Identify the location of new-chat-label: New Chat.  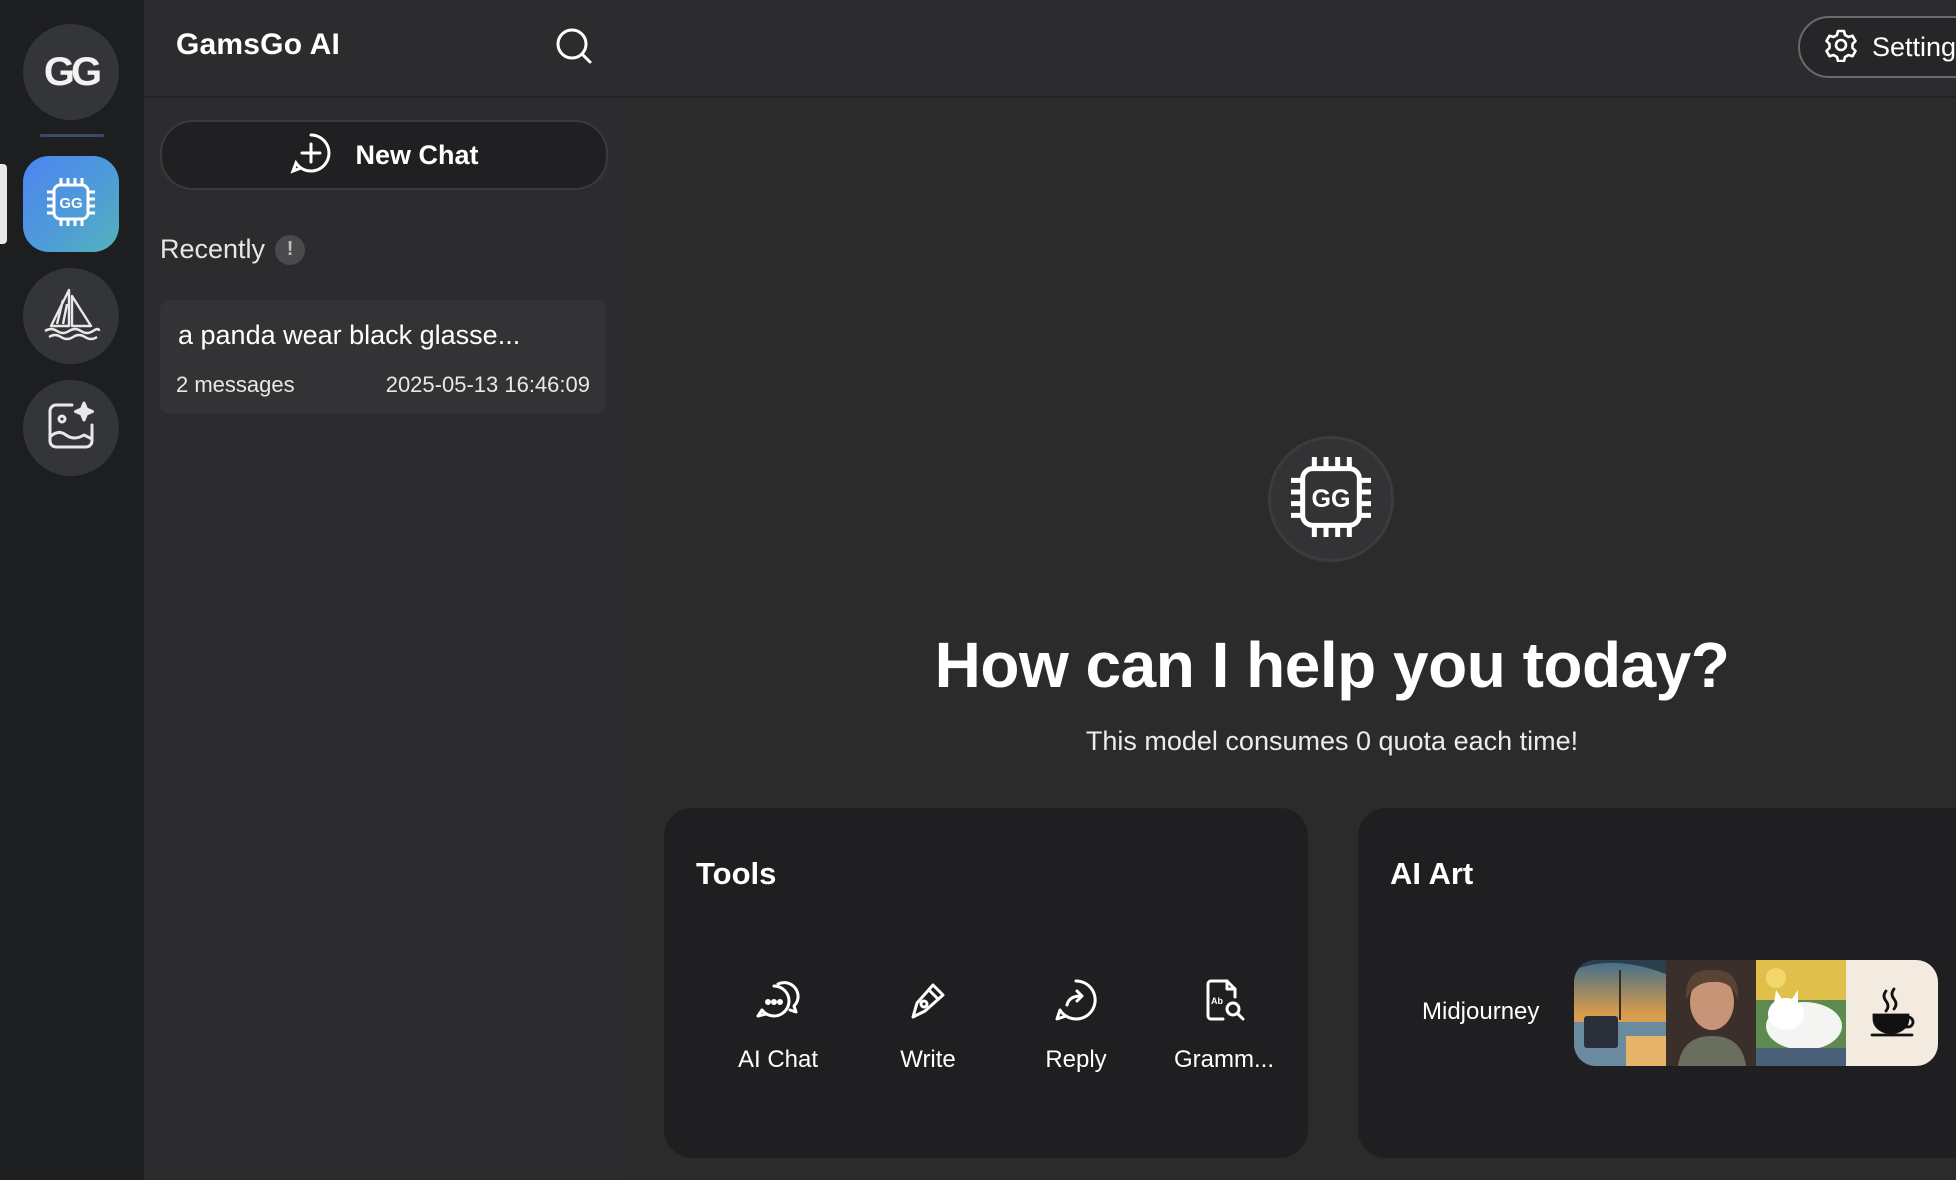
(417, 154).